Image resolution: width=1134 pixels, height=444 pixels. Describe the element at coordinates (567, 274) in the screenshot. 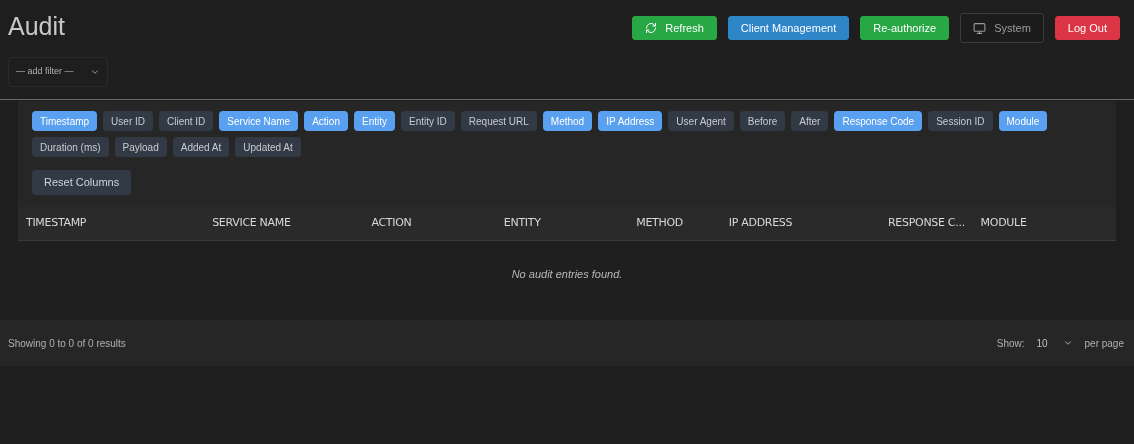

I see `empty-message: No audit entries found.` at that location.